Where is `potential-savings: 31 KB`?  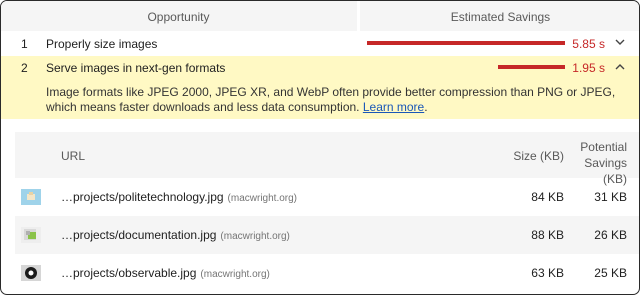
potential-savings: 31 KB is located at coordinates (610, 197).